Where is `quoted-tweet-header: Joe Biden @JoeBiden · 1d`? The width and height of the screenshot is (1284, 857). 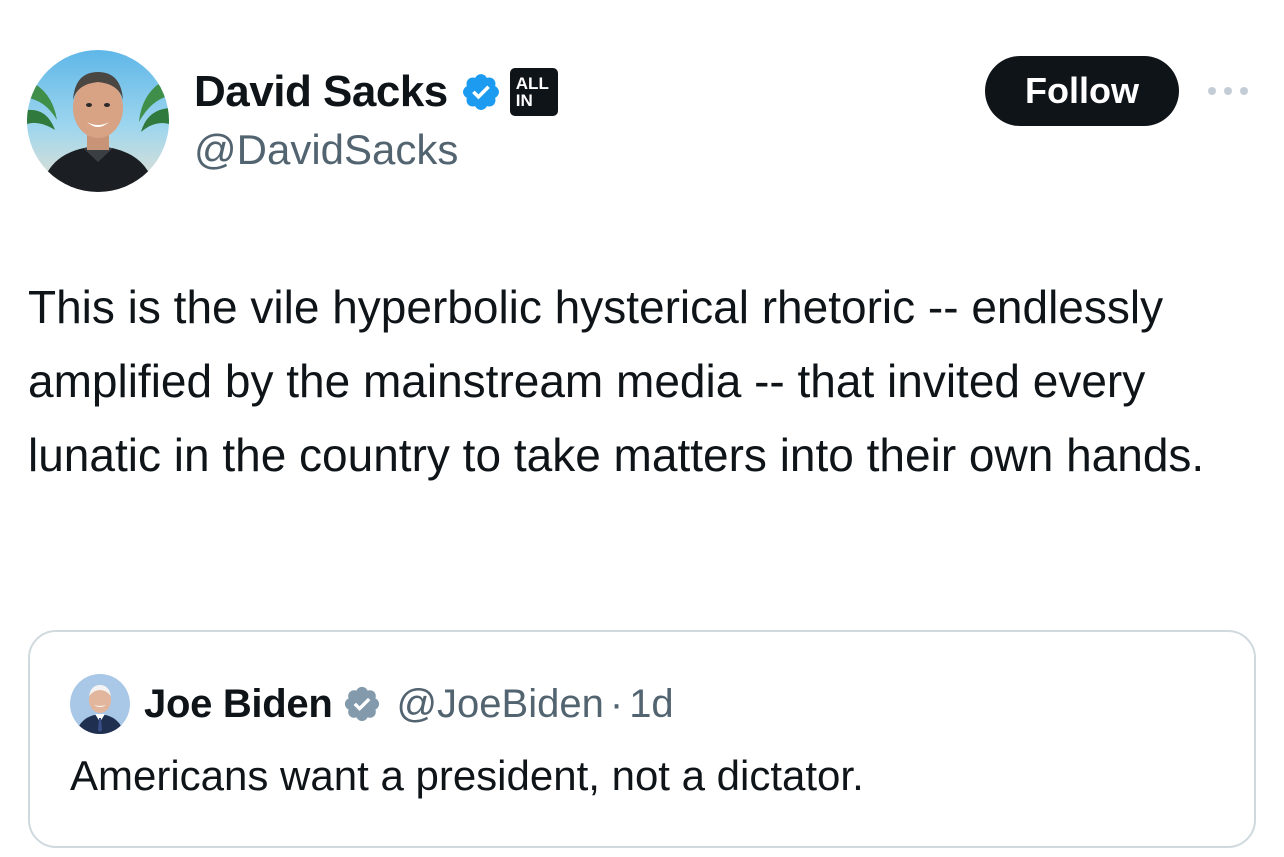 quoted-tweet-header: Joe Biden @JoeBiden · 1d is located at coordinates (372, 704).